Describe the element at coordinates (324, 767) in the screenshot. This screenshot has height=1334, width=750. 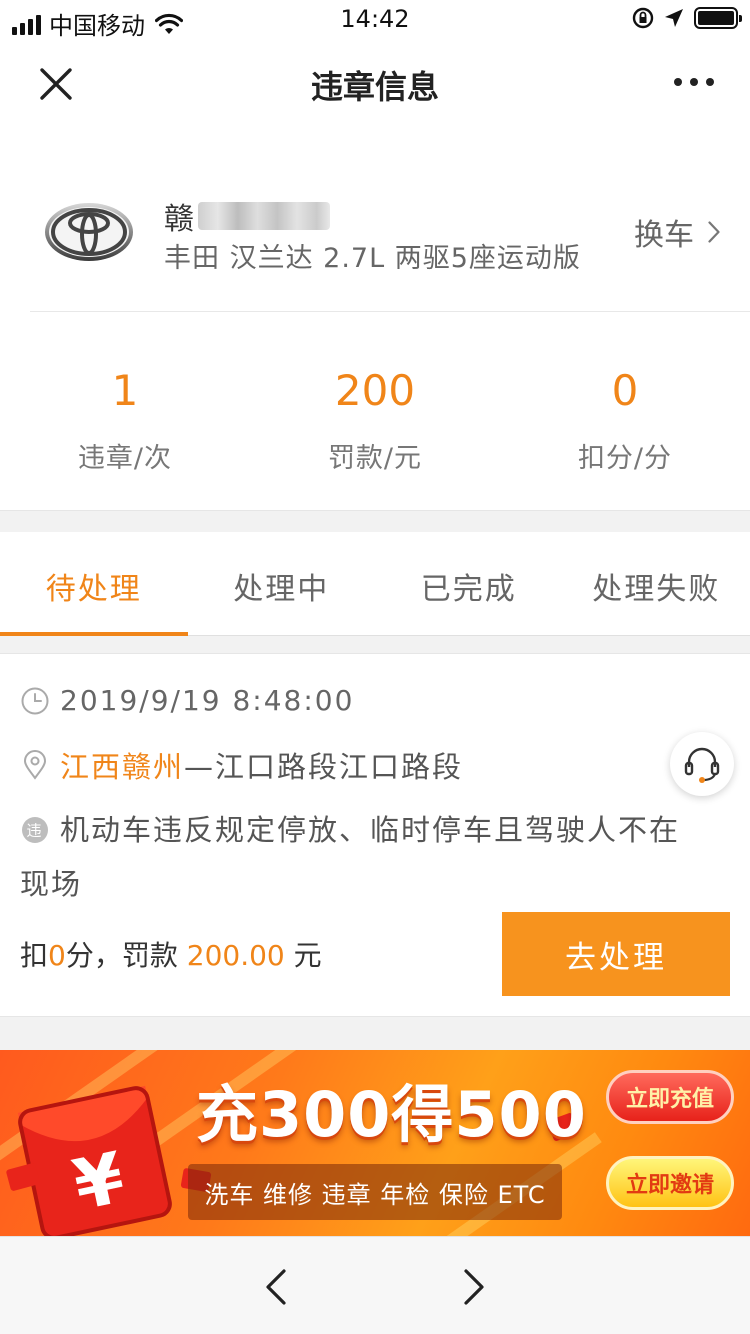
I see `location-detail: —江口路段江口路段` at that location.